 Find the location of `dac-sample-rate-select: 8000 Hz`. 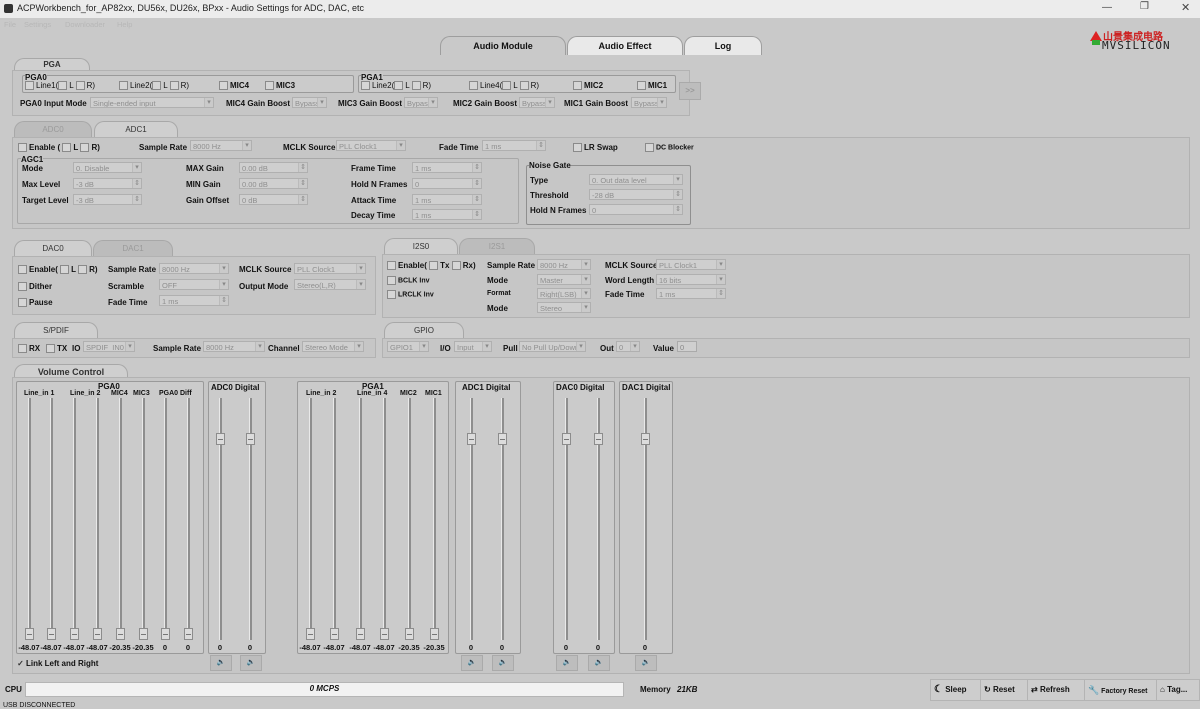

dac-sample-rate-select: 8000 Hz is located at coordinates (194, 268).